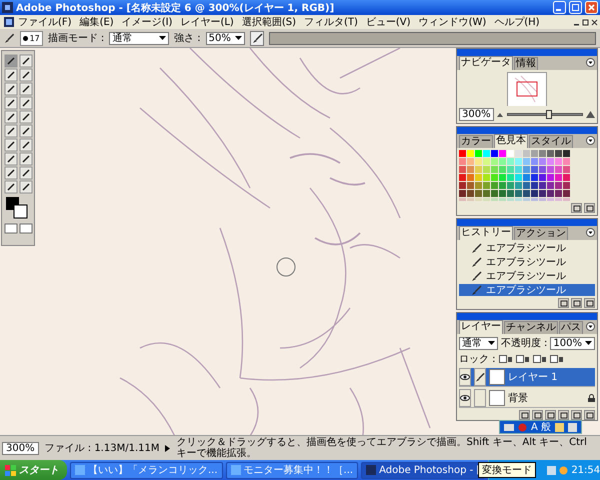 This screenshot has width=600, height=480. I want to click on menu-item: 編集(E), so click(97, 22).